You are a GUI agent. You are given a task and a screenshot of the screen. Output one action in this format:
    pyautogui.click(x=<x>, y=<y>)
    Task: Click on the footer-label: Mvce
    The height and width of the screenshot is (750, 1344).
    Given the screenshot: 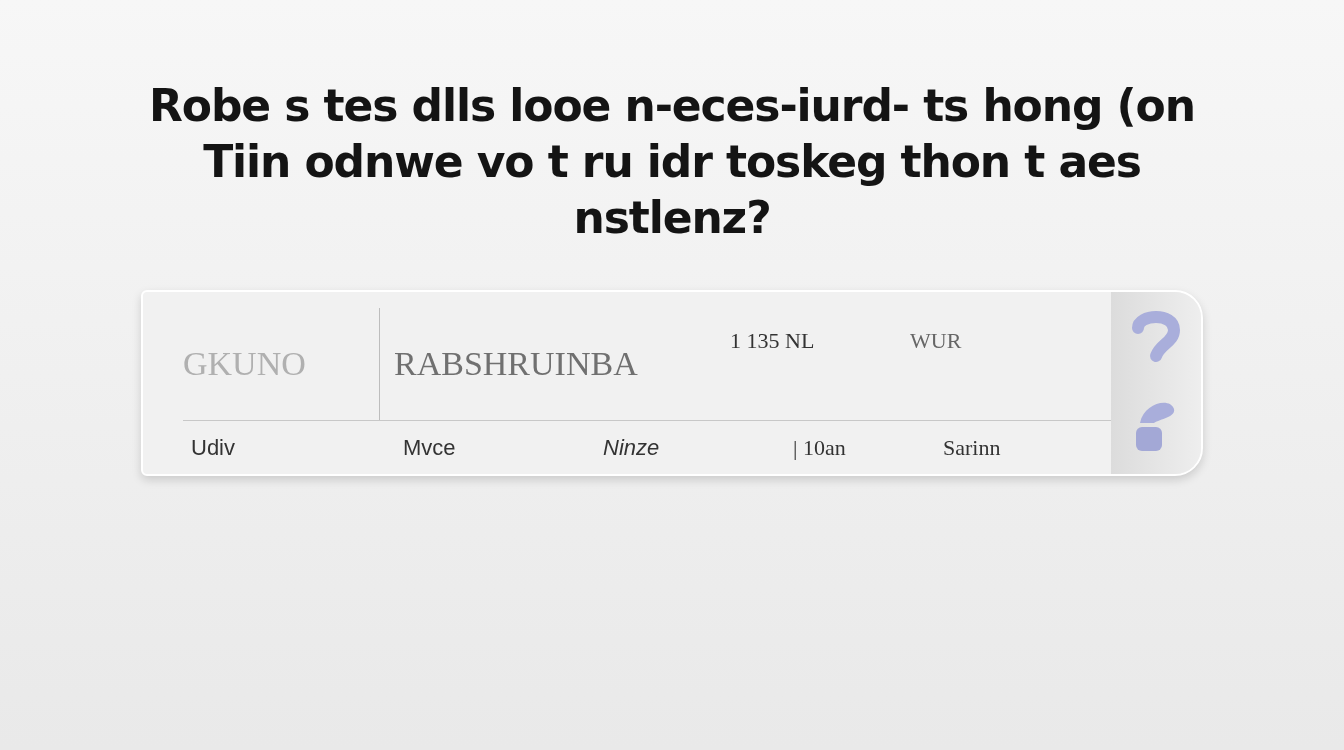 What is the action you would take?
    pyautogui.click(x=429, y=447)
    